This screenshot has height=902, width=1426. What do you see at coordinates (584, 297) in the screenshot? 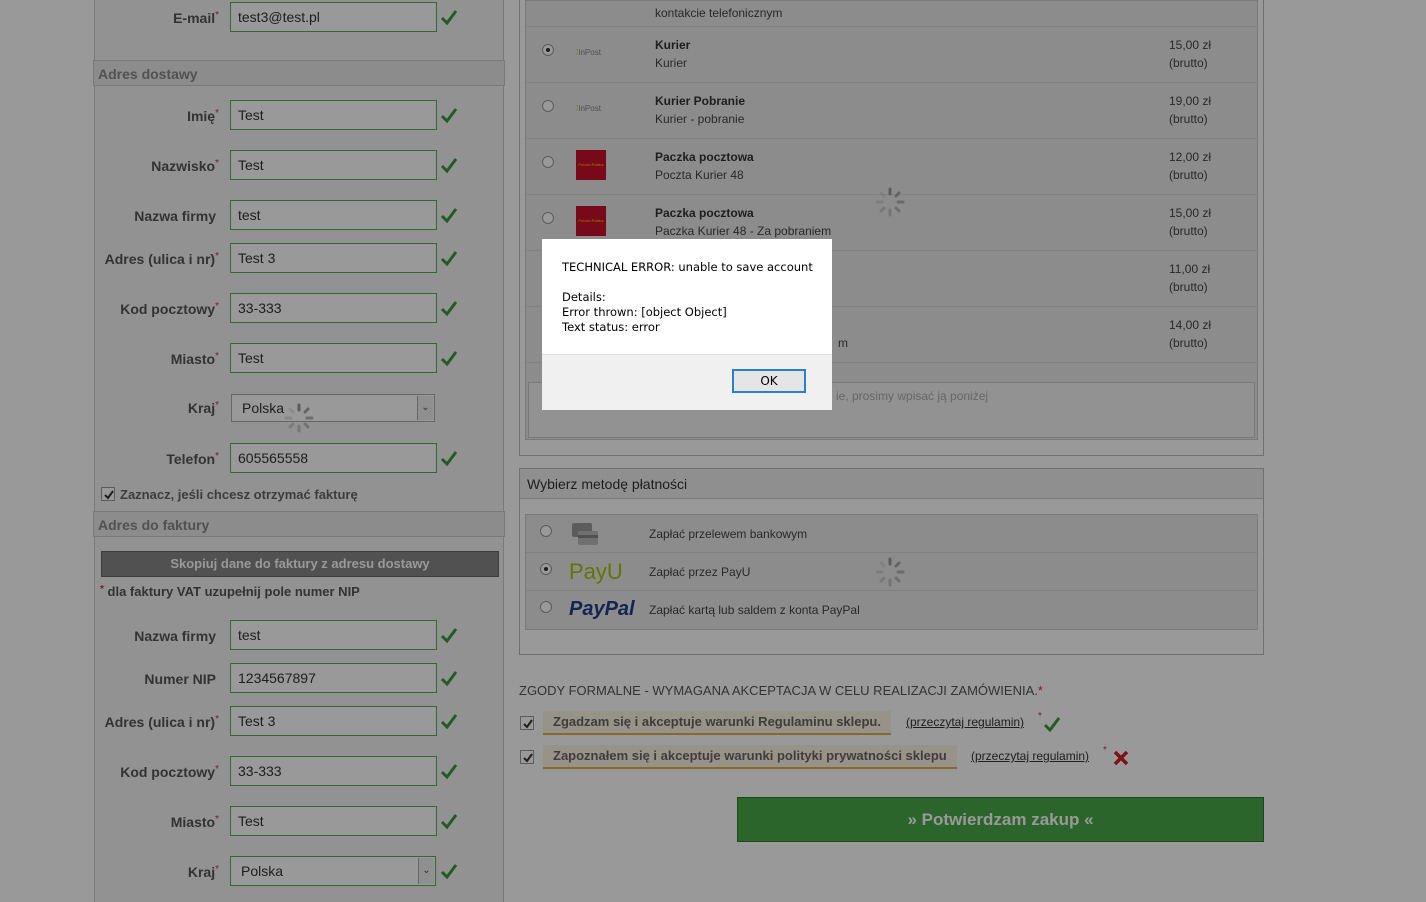
I see `error-details-label: Details:` at bounding box center [584, 297].